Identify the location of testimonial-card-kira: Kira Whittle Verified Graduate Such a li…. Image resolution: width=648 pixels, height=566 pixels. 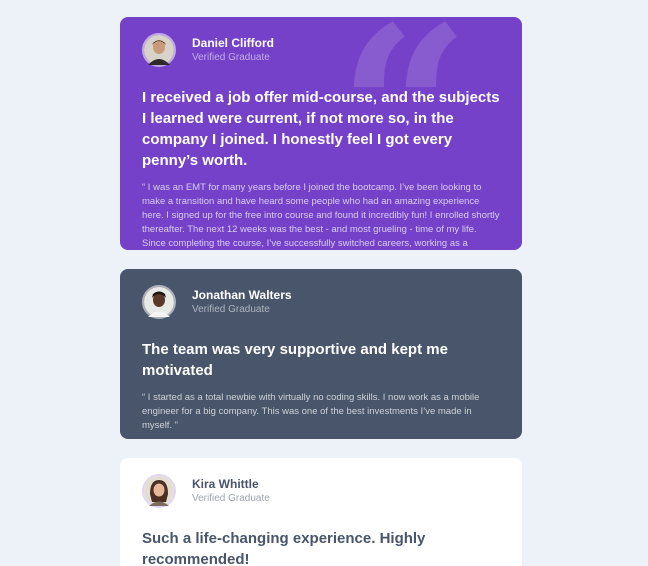
(321, 512).